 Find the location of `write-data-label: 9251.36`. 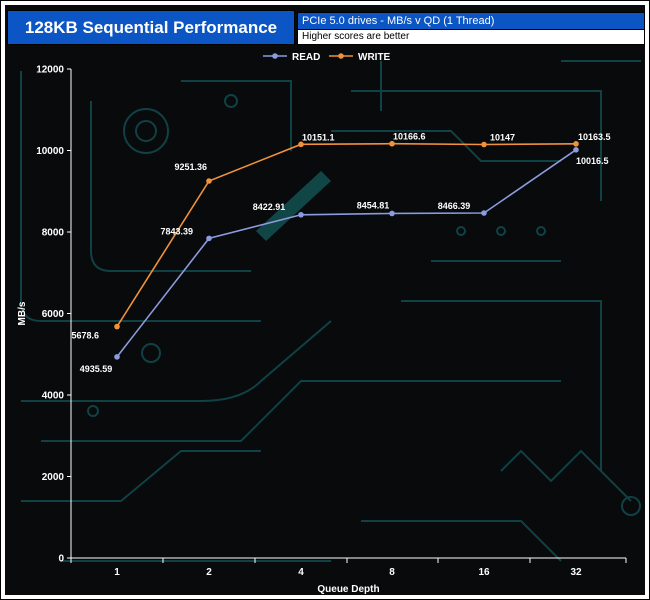

write-data-label: 9251.36 is located at coordinates (190, 167).